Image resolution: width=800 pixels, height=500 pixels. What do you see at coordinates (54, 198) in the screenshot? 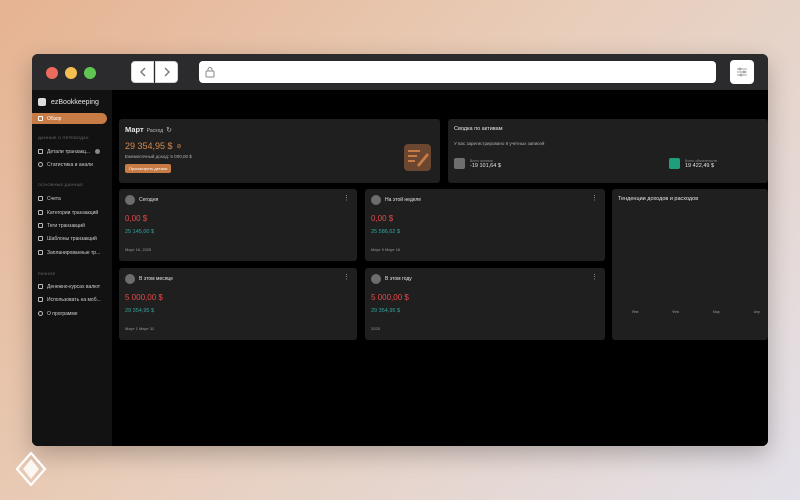
I see `sidebar-item-label: Счета` at bounding box center [54, 198].